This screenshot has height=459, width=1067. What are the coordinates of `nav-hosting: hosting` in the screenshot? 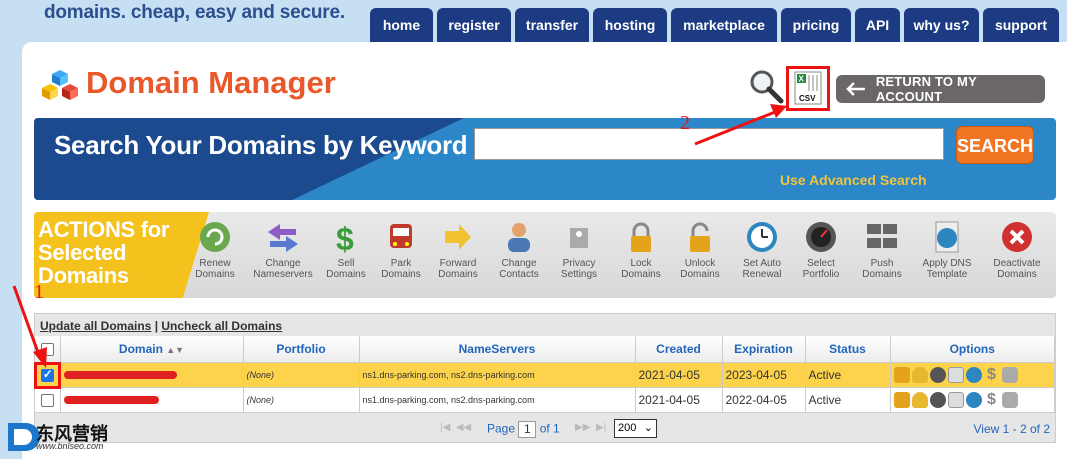 It's located at (630, 25).